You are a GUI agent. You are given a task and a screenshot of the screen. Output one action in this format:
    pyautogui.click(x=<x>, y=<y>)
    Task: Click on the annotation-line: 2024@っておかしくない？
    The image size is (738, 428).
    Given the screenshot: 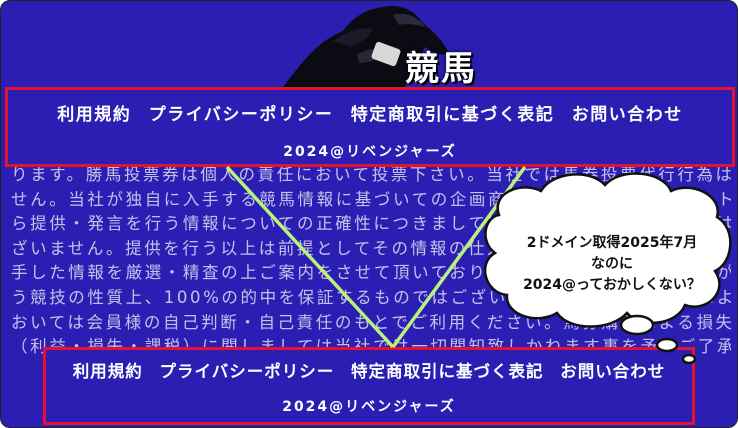 What is the action you would take?
    pyautogui.click(x=612, y=285)
    